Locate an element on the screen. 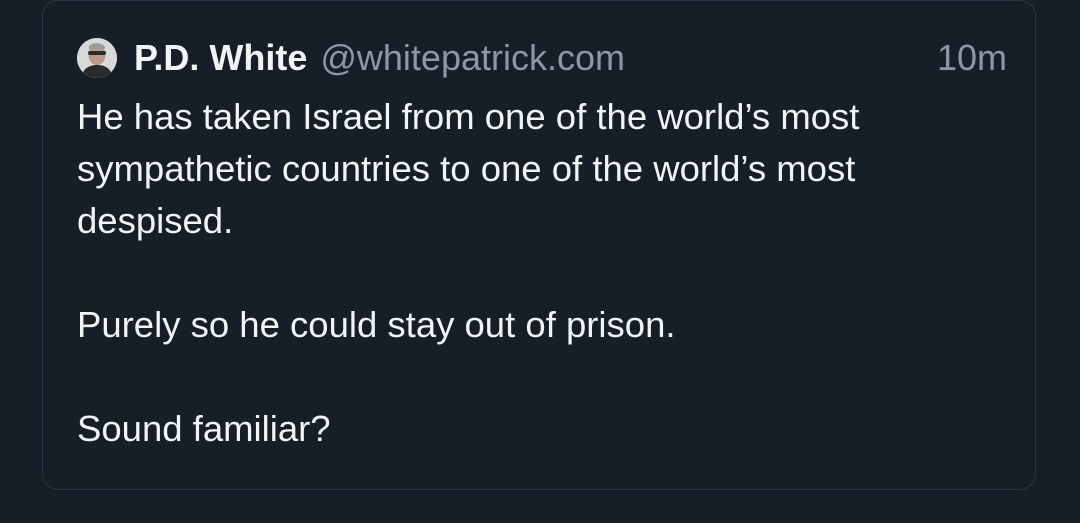 The image size is (1080, 523). author-handle: @whitepatrick.com is located at coordinates (472, 58).